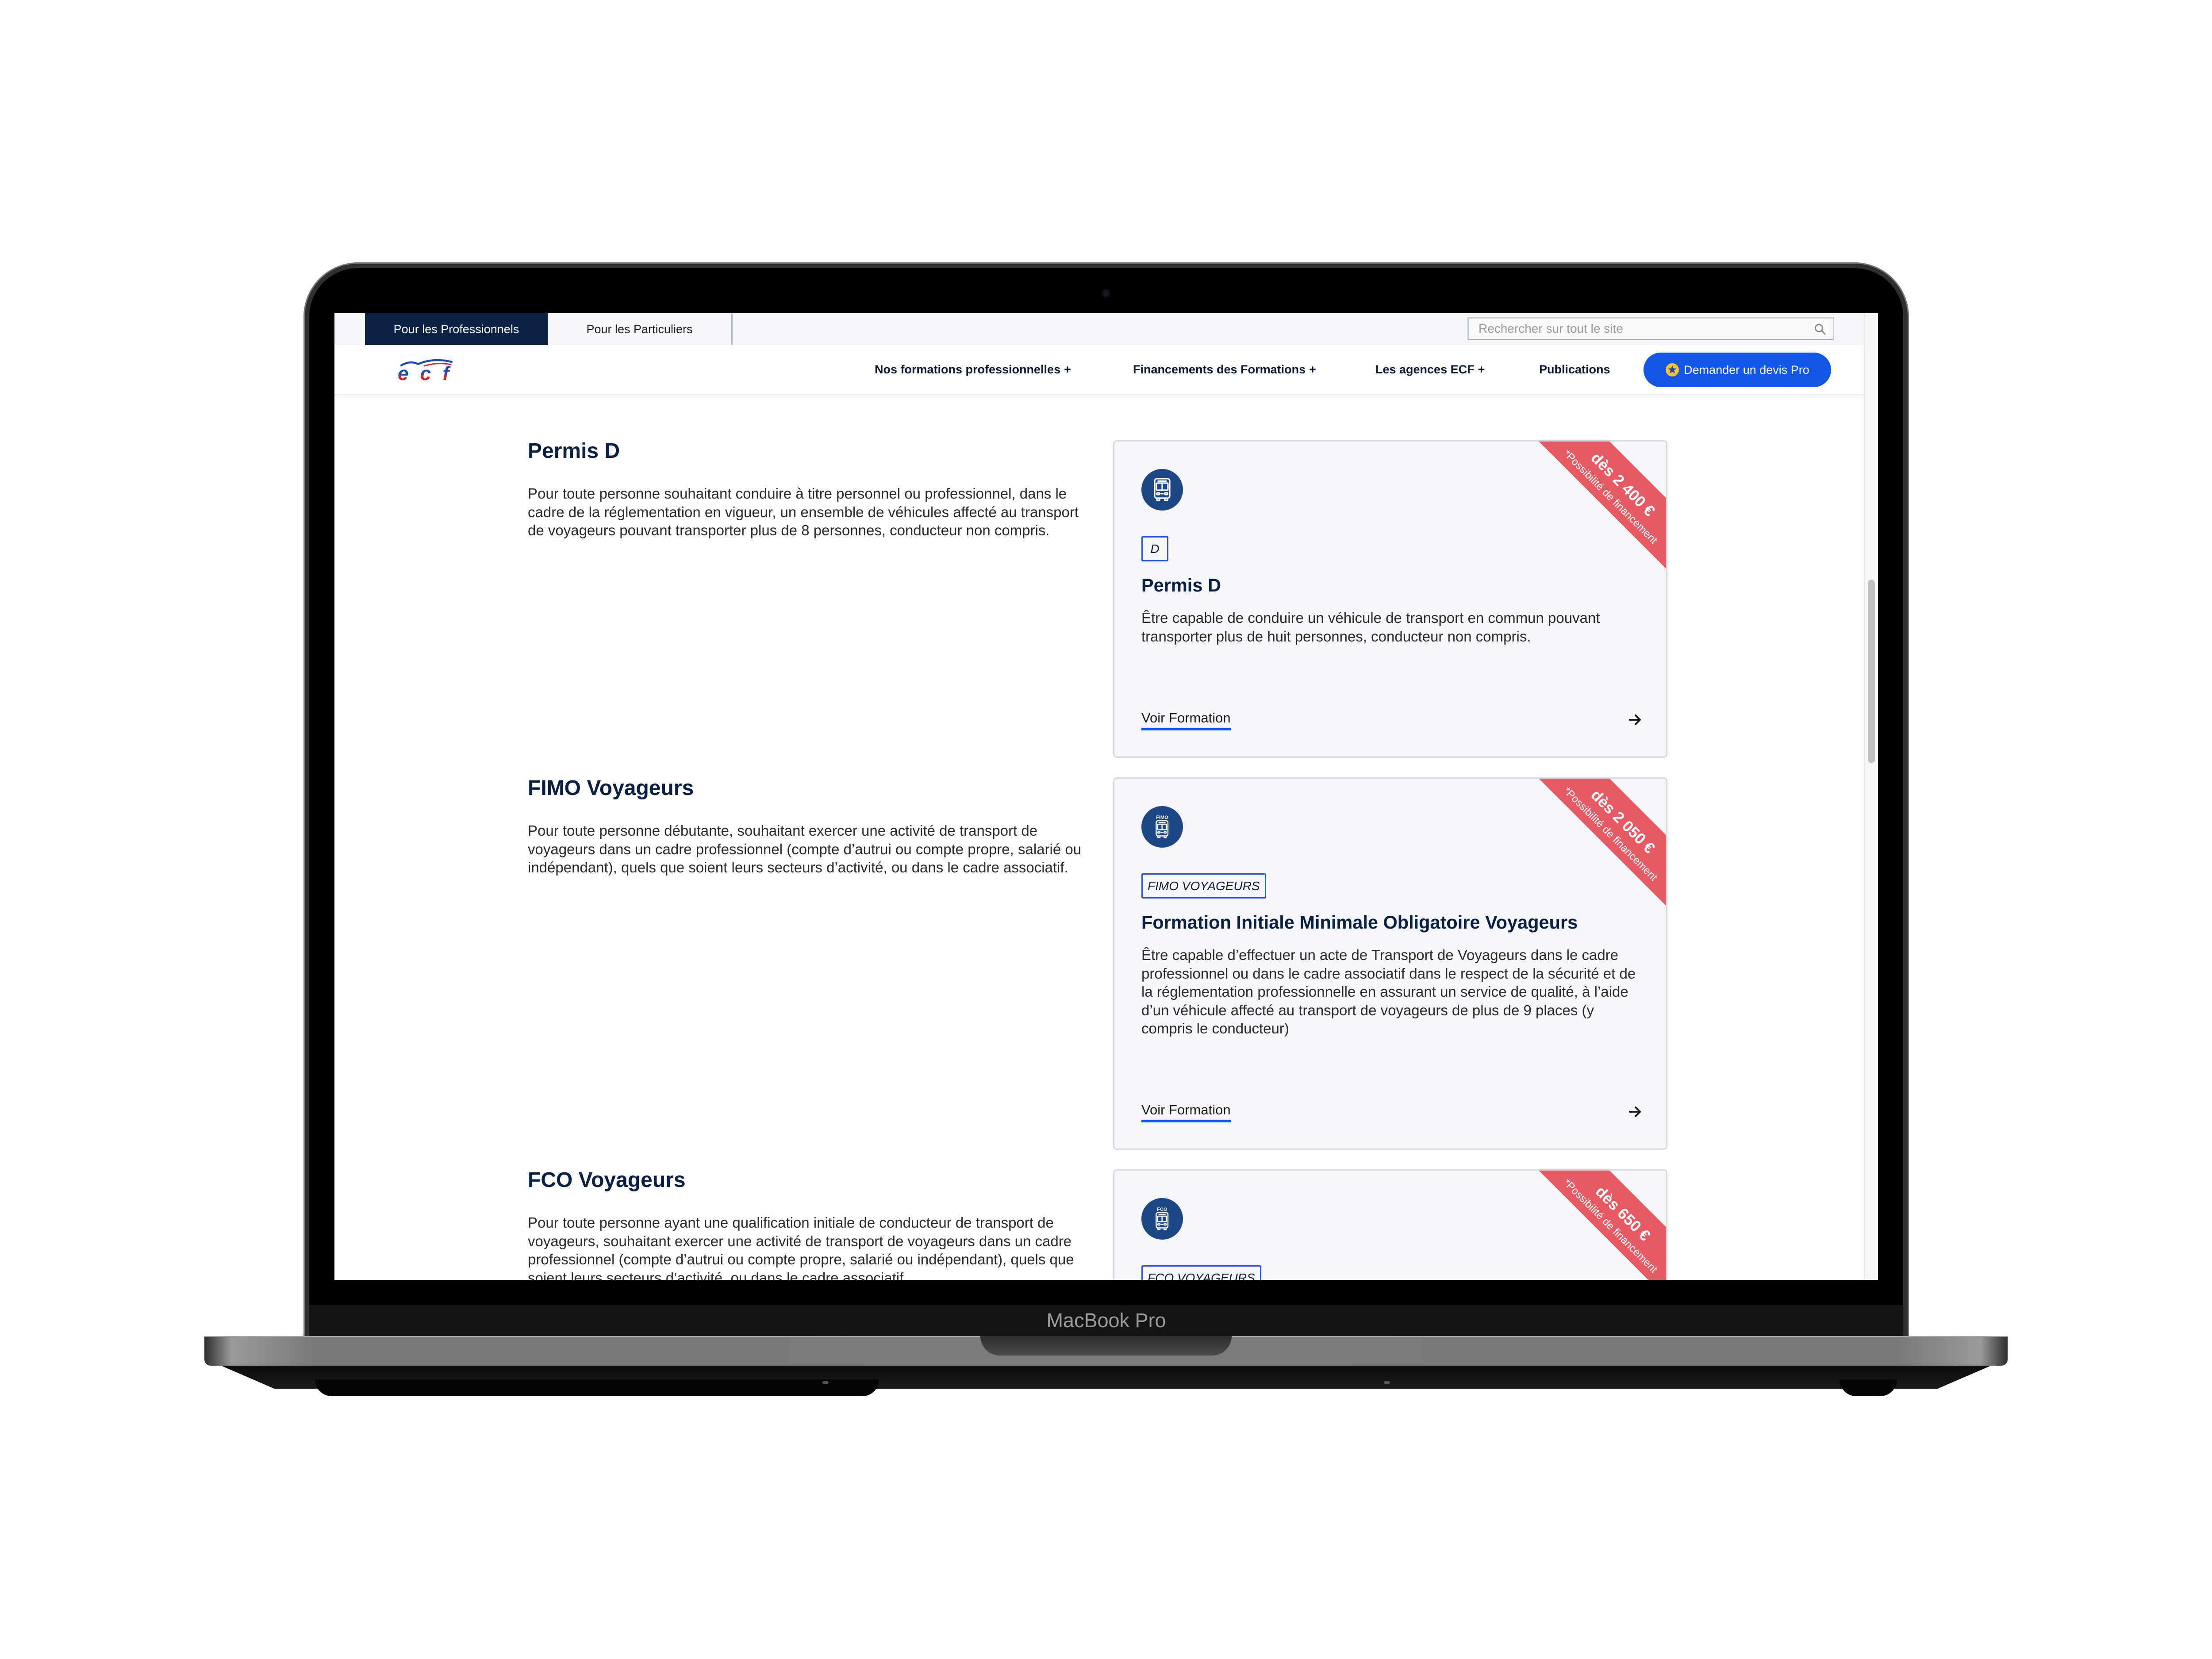 The height and width of the screenshot is (1659, 2212). I want to click on svg-text: ecf, so click(425, 372).